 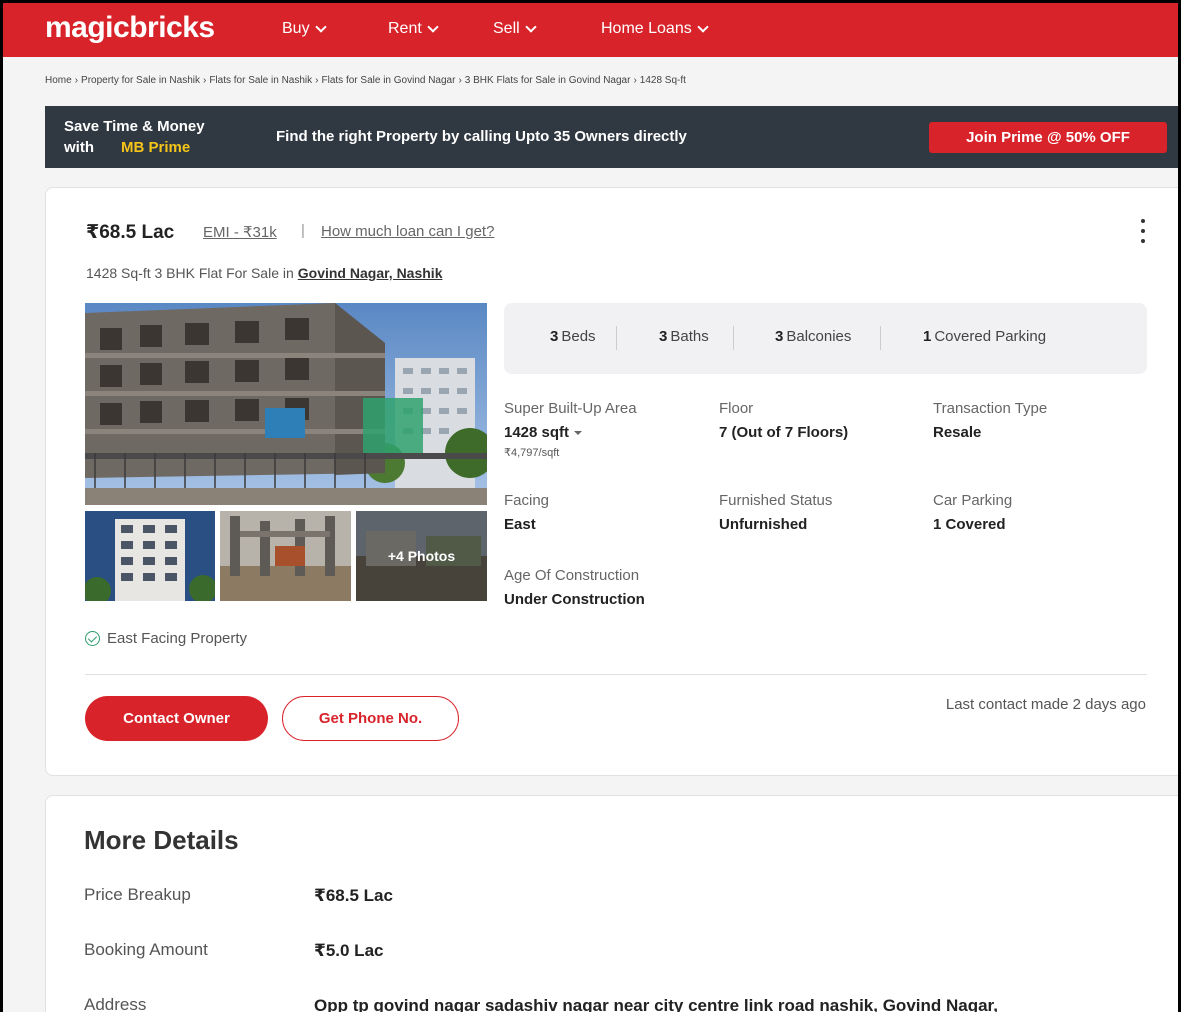 What do you see at coordinates (616, 674) in the screenshot?
I see `divider` at bounding box center [616, 674].